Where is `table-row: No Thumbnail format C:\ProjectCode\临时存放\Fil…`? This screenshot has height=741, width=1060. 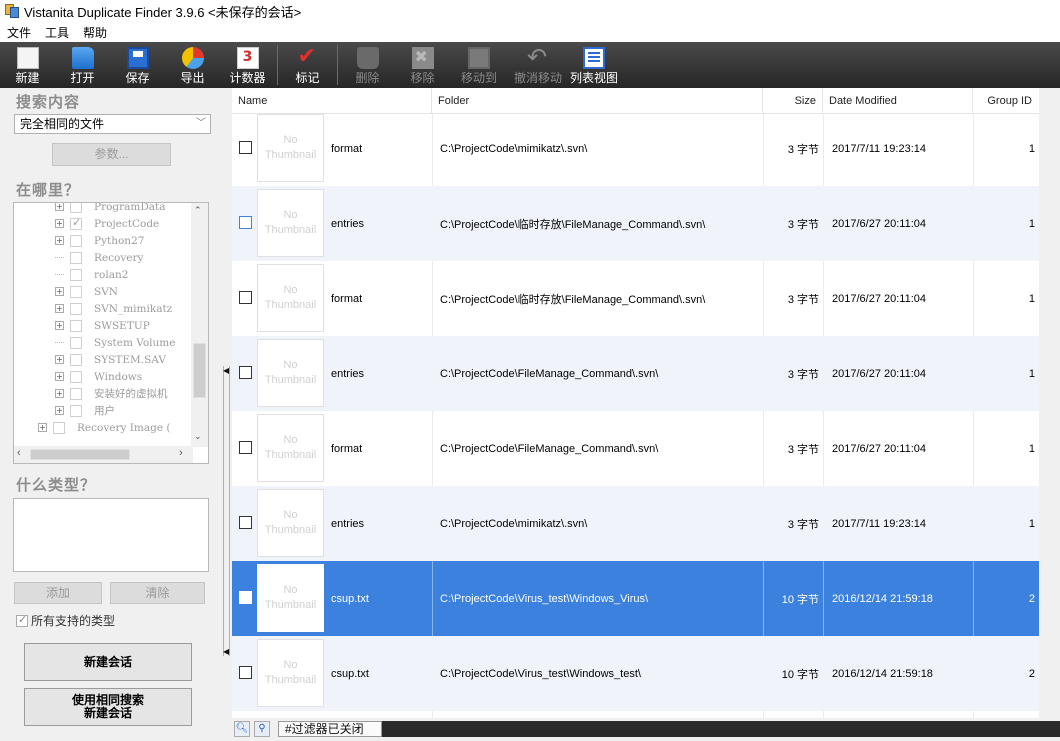
table-row: No Thumbnail format C:\ProjectCode\临时存放\Fil… is located at coordinates (635, 298).